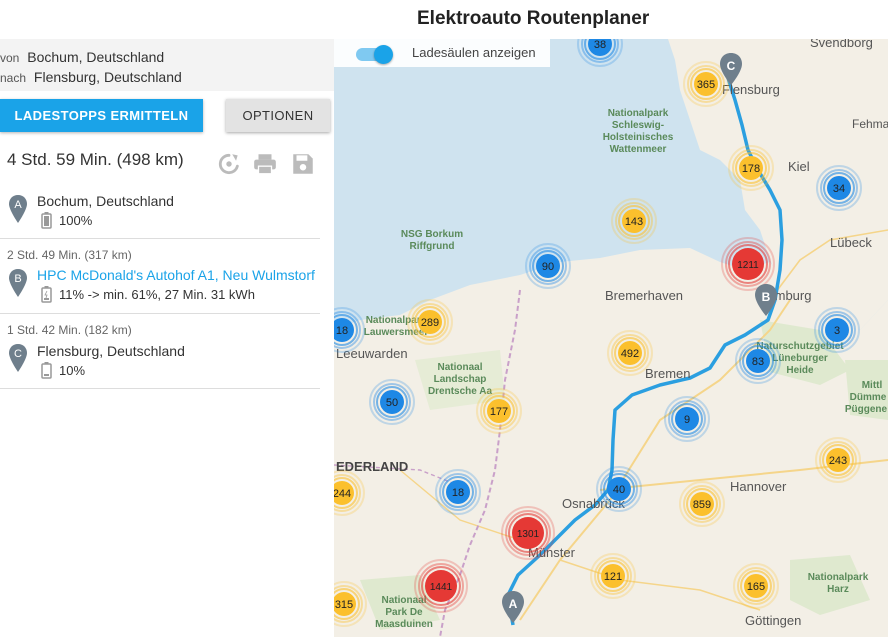 The image size is (888, 637). What do you see at coordinates (101, 115) in the screenshot?
I see `calculate-stops-button: Ladestopps ermitteln` at bounding box center [101, 115].